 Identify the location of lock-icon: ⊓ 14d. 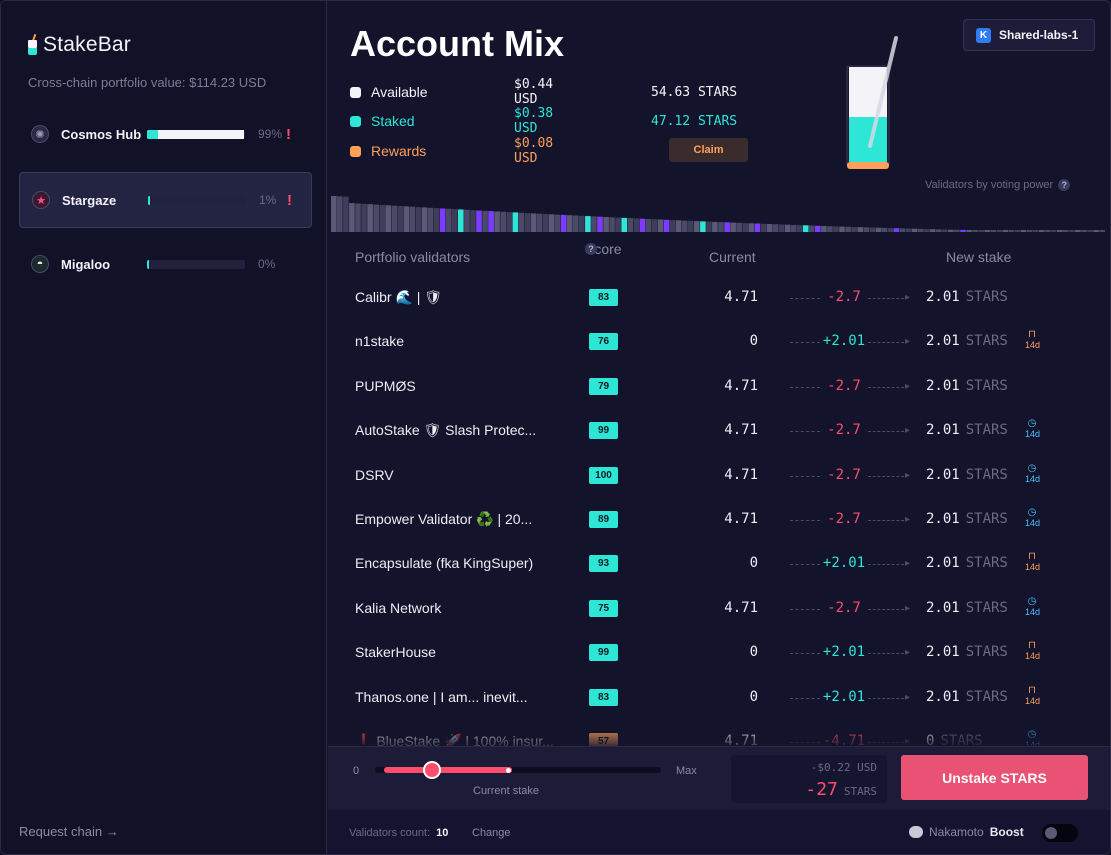
(1033, 340).